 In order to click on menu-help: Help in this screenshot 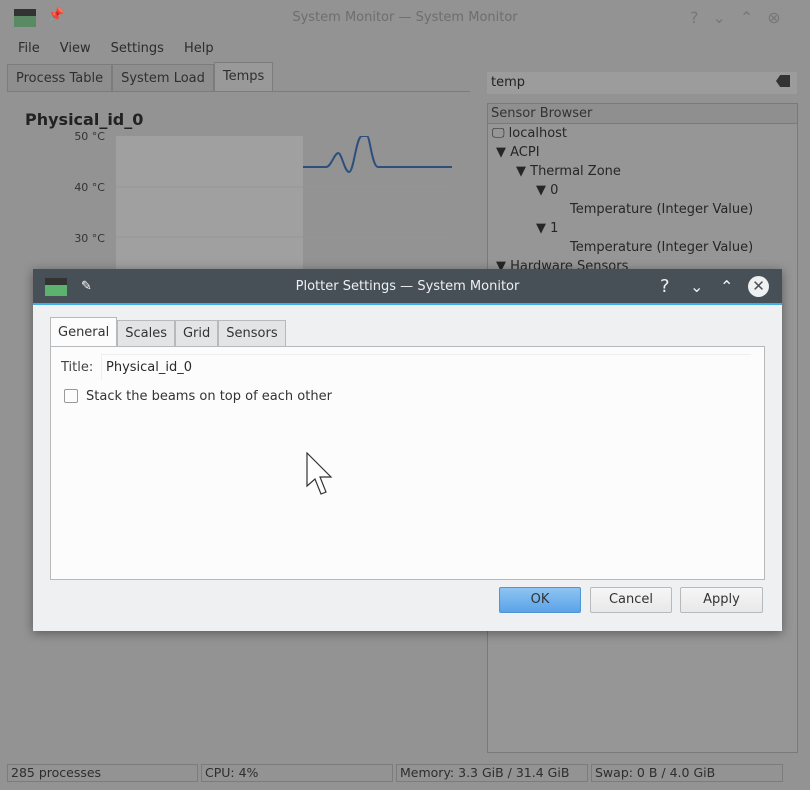, I will do `click(199, 49)`.